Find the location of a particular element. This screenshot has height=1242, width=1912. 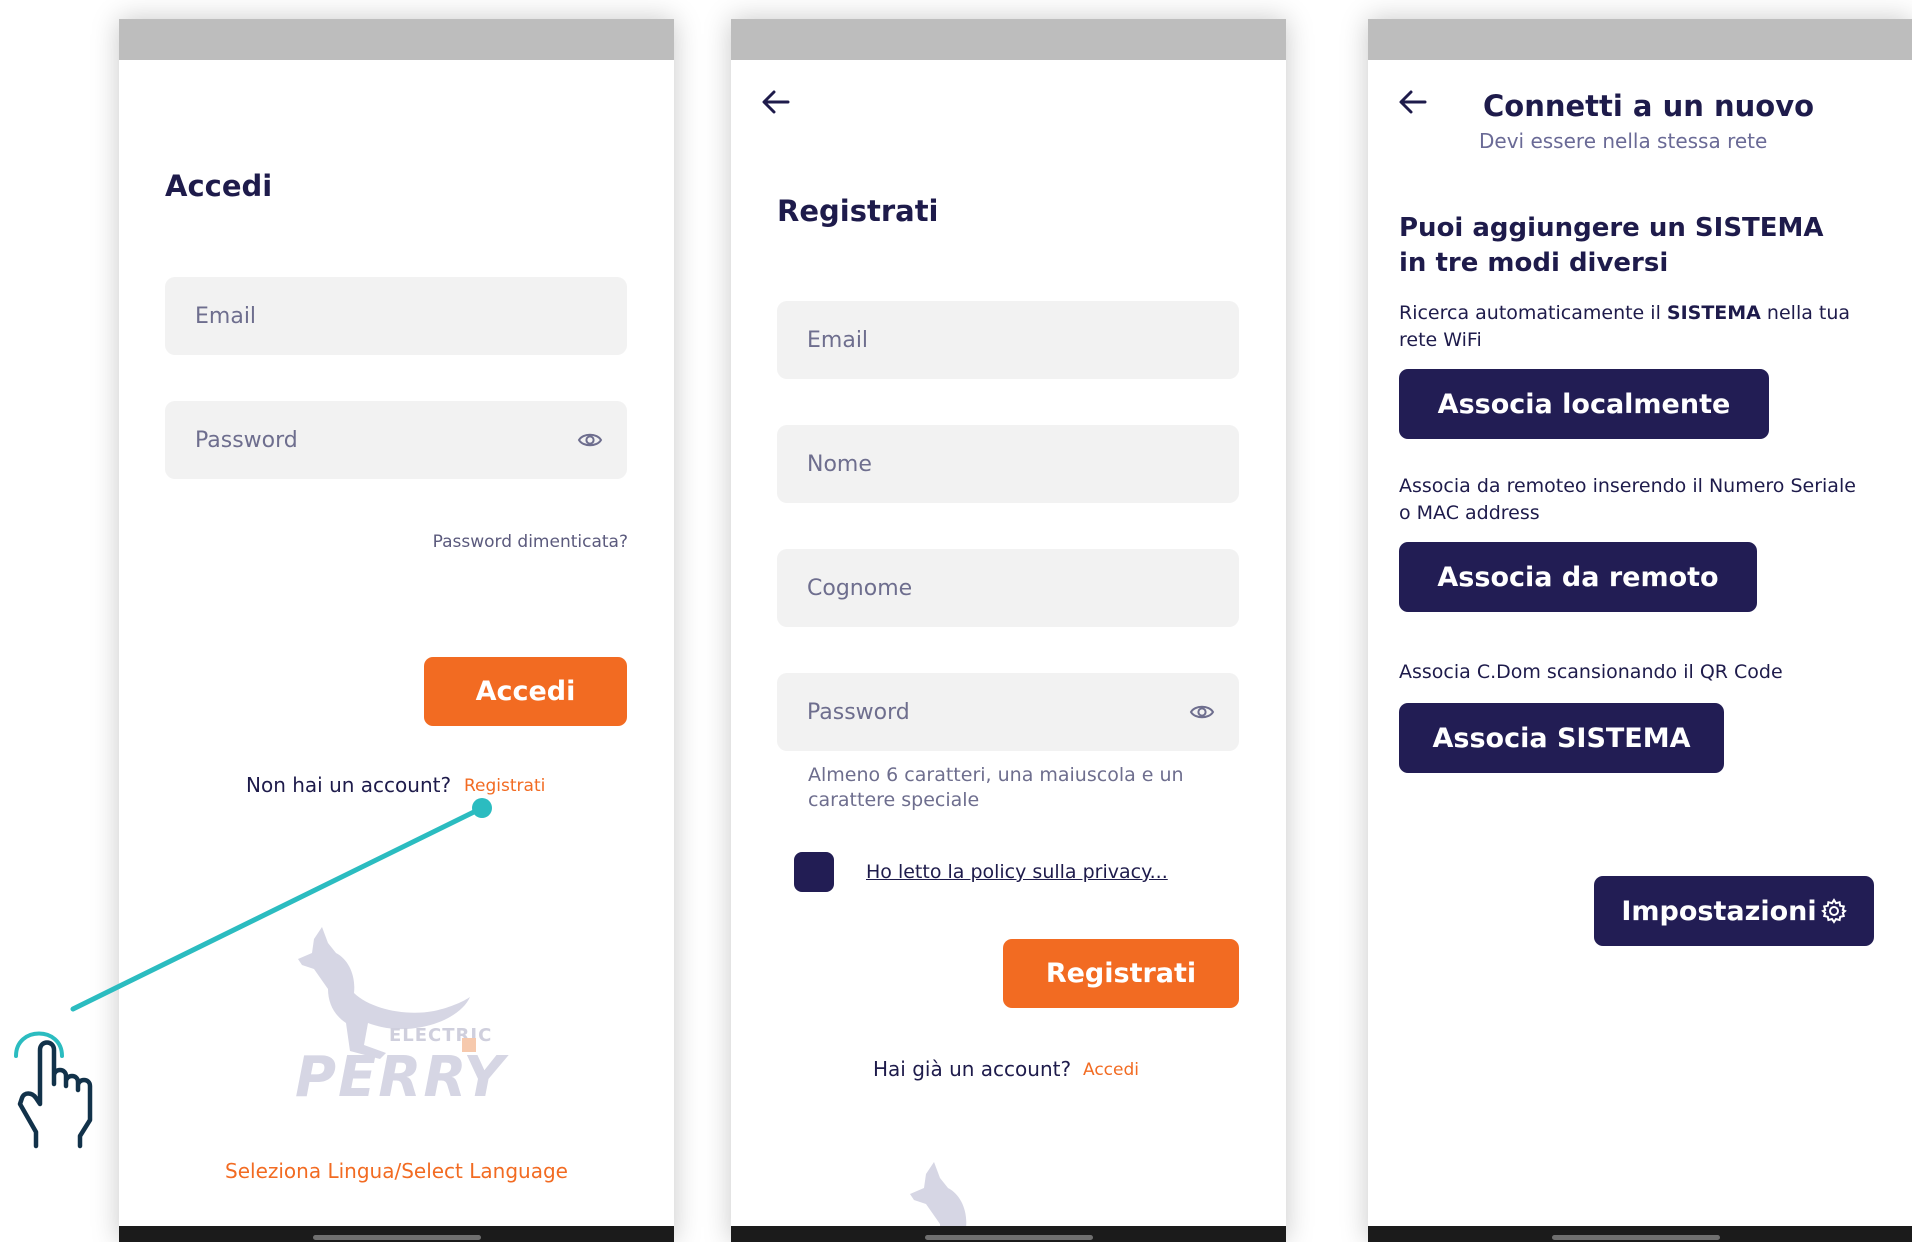

pointer-line is located at coordinates (277, 908).